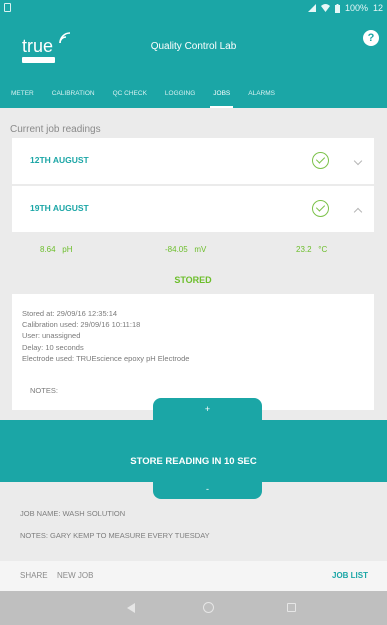  What do you see at coordinates (180, 94) in the screenshot?
I see `tab-logging: LOGGING` at bounding box center [180, 94].